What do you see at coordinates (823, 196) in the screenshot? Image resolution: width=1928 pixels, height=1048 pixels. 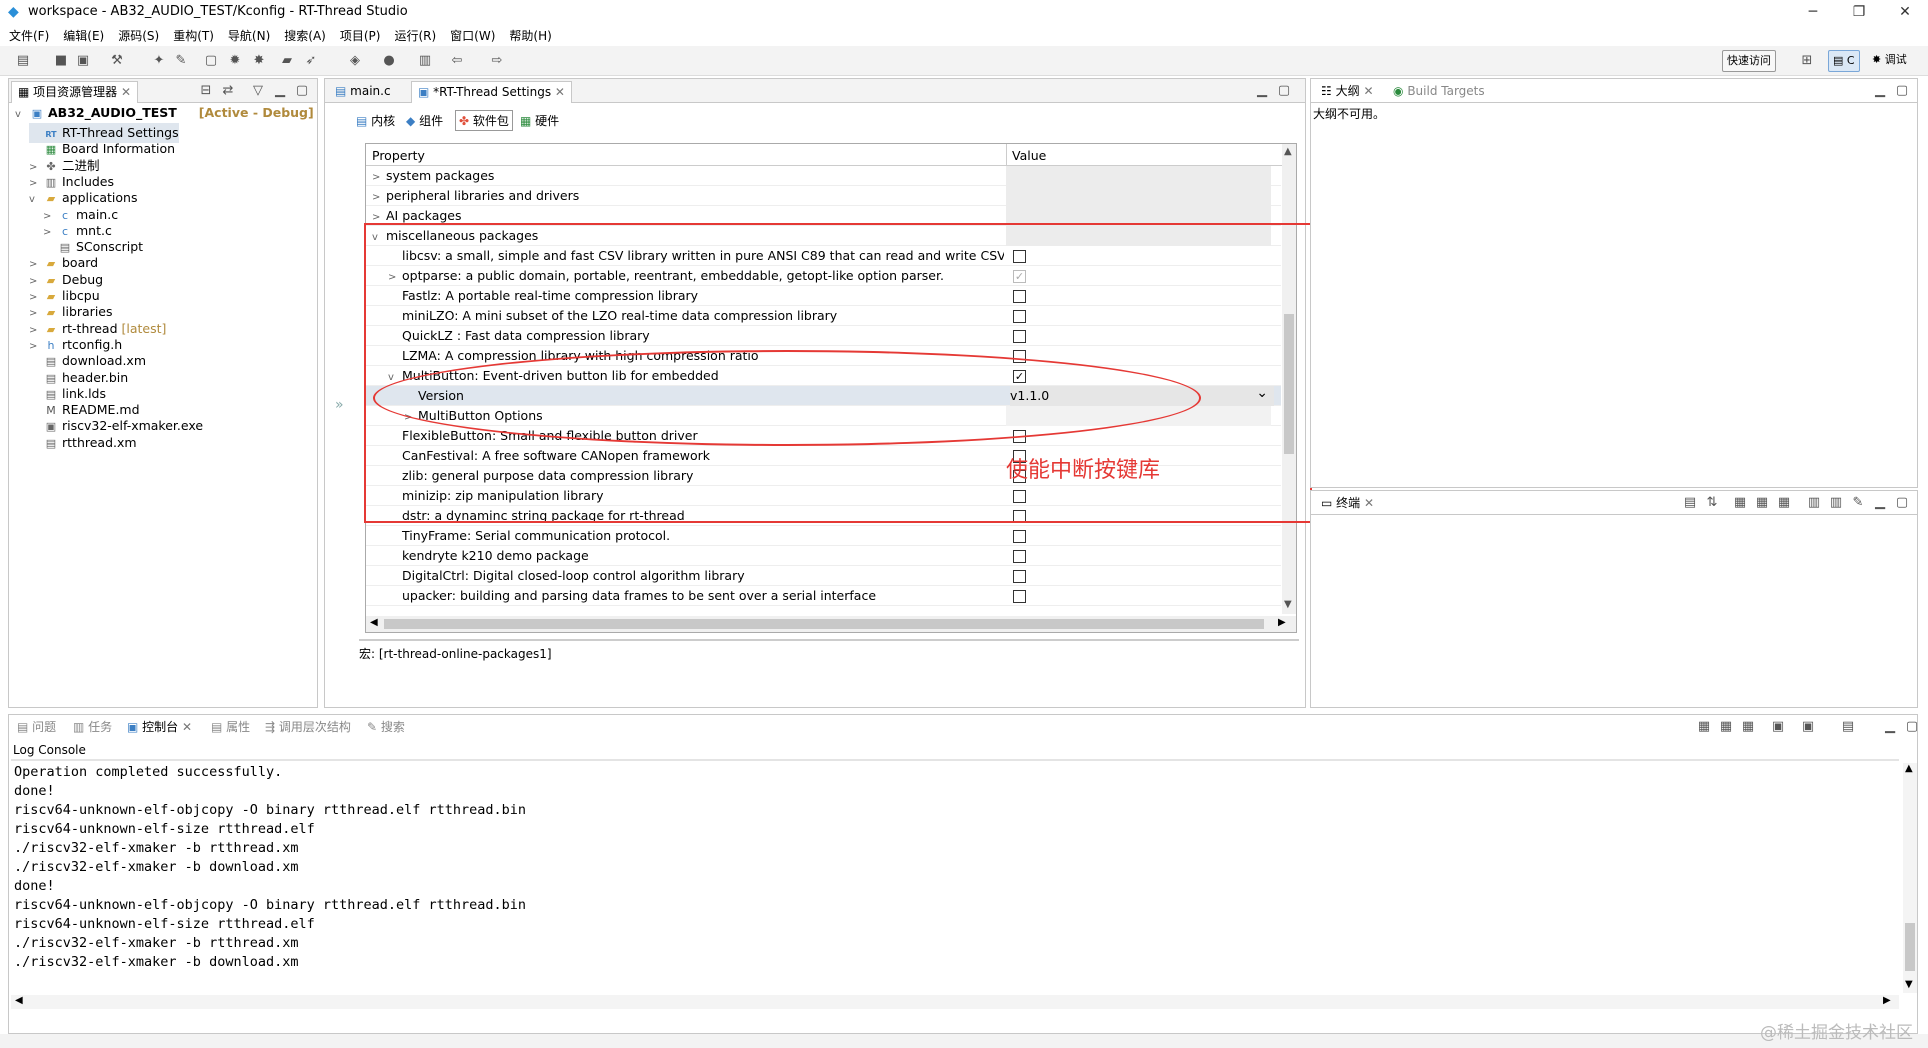 I see `property-row: > peripheral libraries and drivers` at bounding box center [823, 196].